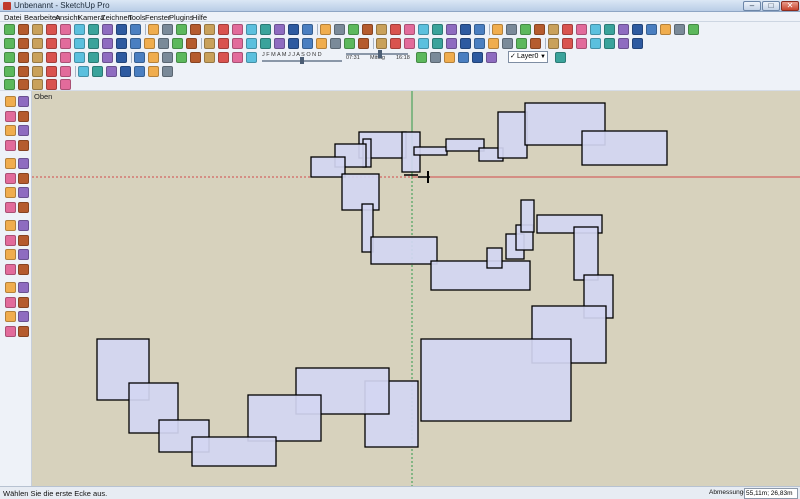 Image resolution: width=800 pixels, height=499 pixels. I want to click on menu-hilfe: Hilfe, so click(199, 17).